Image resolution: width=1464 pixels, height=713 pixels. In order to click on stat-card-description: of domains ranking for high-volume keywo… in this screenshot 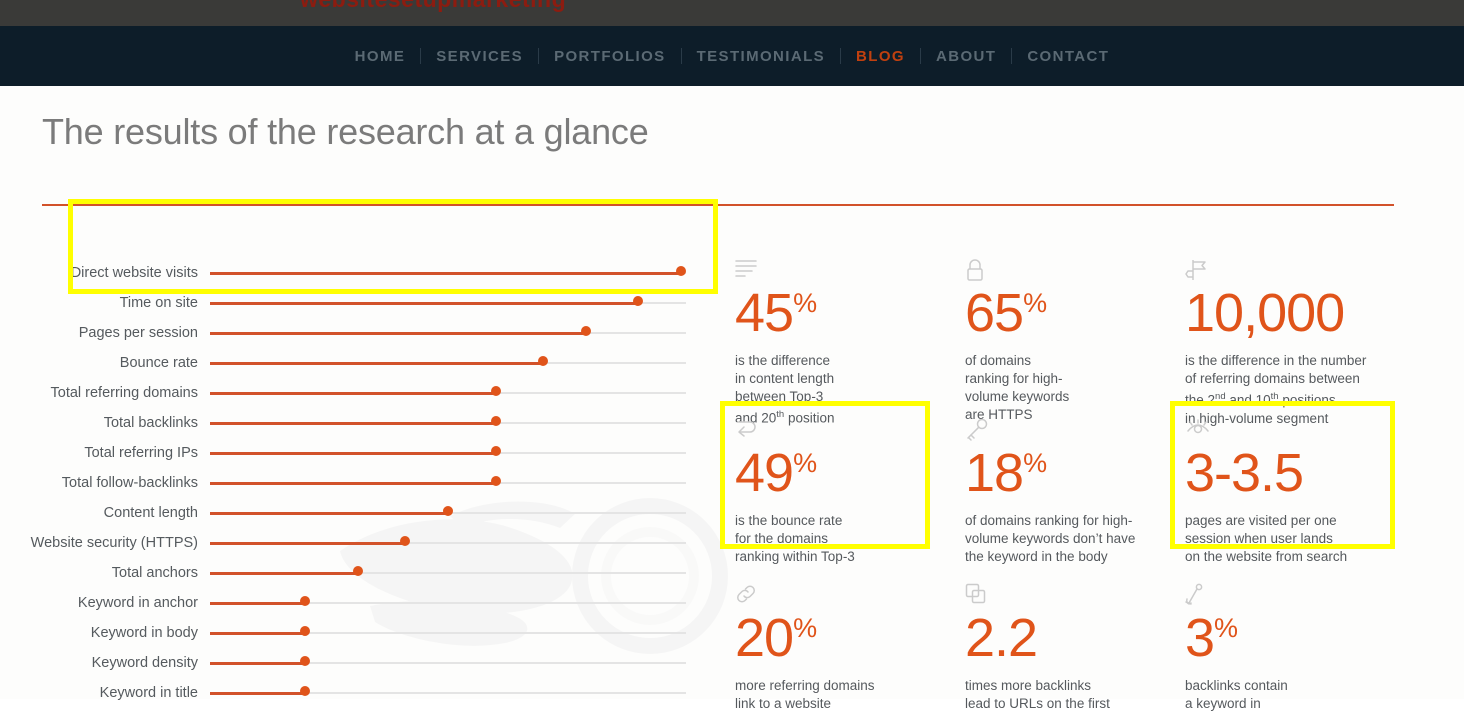, I will do `click(1072, 539)`.